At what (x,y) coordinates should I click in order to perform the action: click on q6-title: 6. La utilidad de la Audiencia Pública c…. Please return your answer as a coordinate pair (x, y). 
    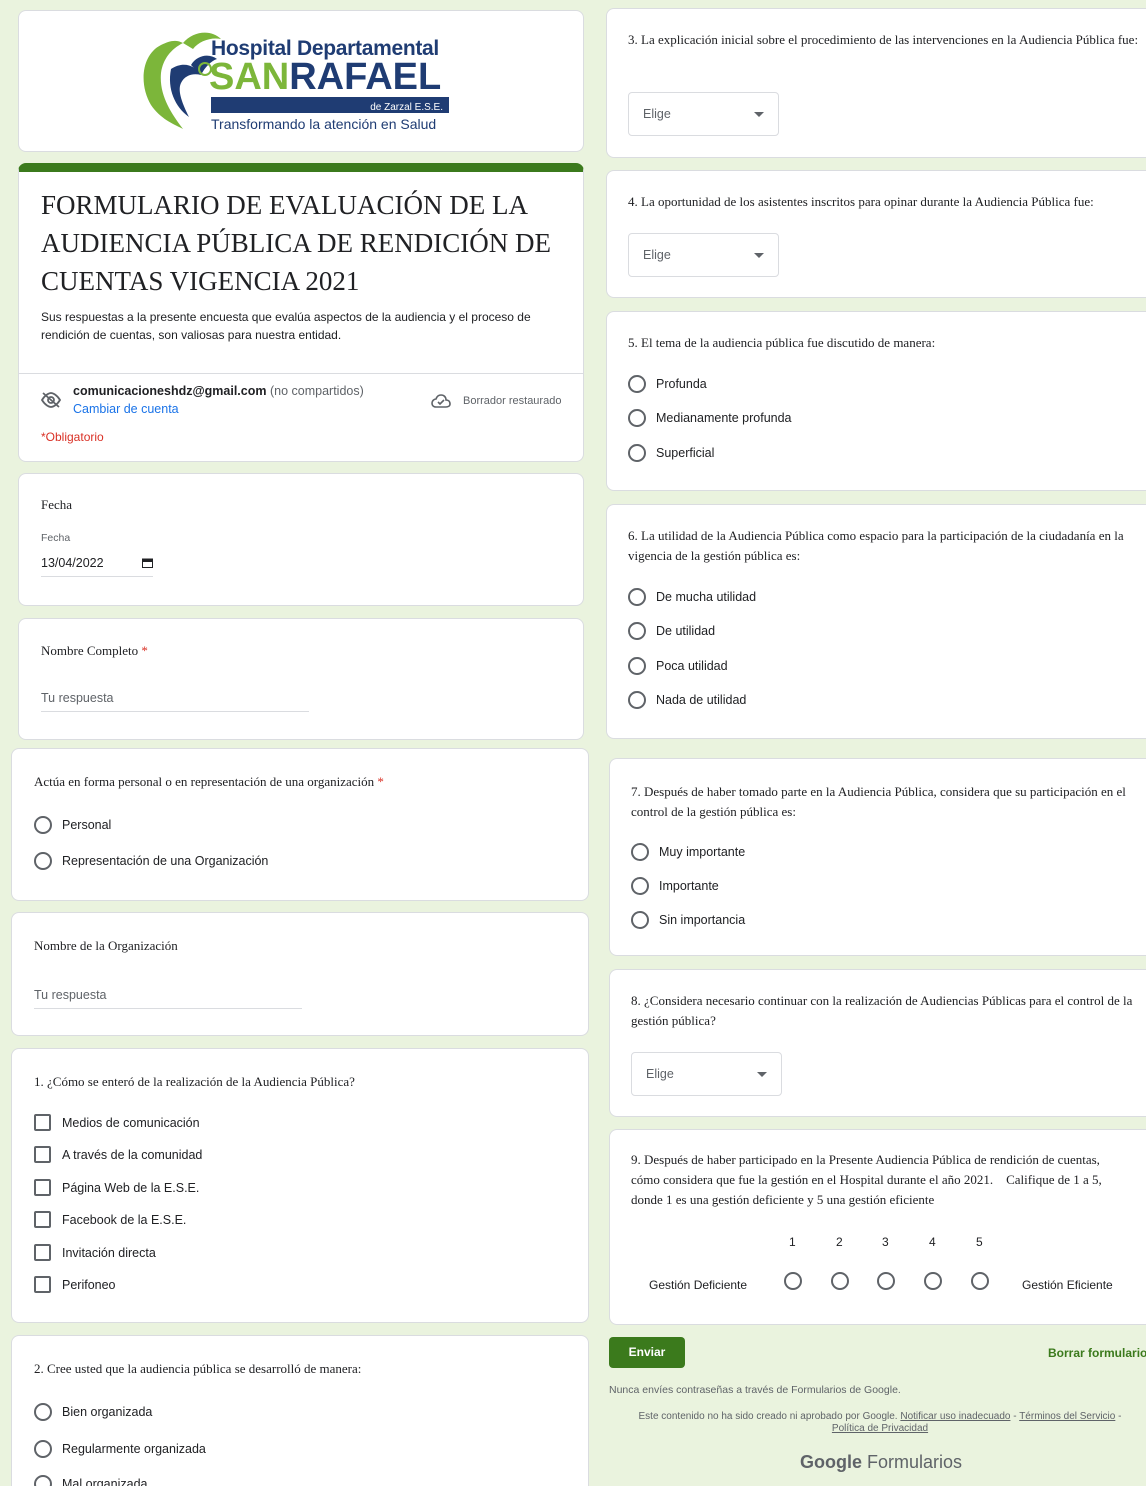
    Looking at the image, I should click on (876, 545).